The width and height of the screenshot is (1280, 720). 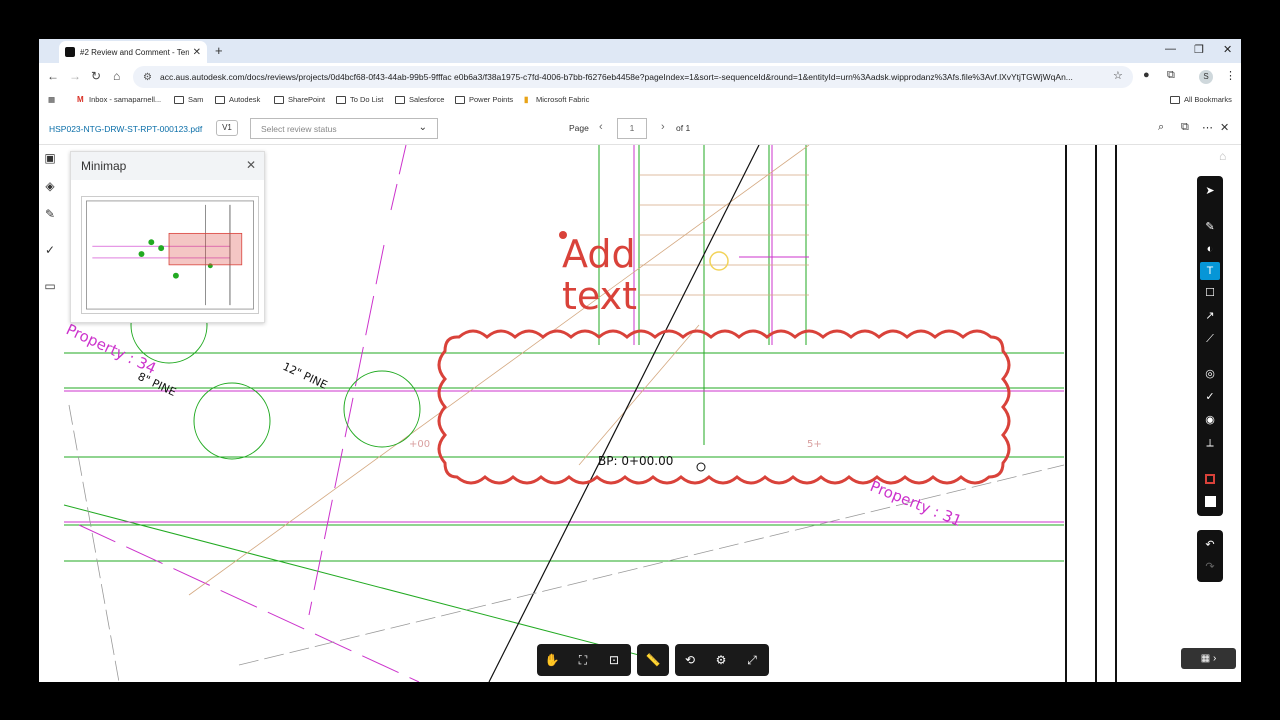 I want to click on forward-arrow-icon: →, so click(x=75, y=76).